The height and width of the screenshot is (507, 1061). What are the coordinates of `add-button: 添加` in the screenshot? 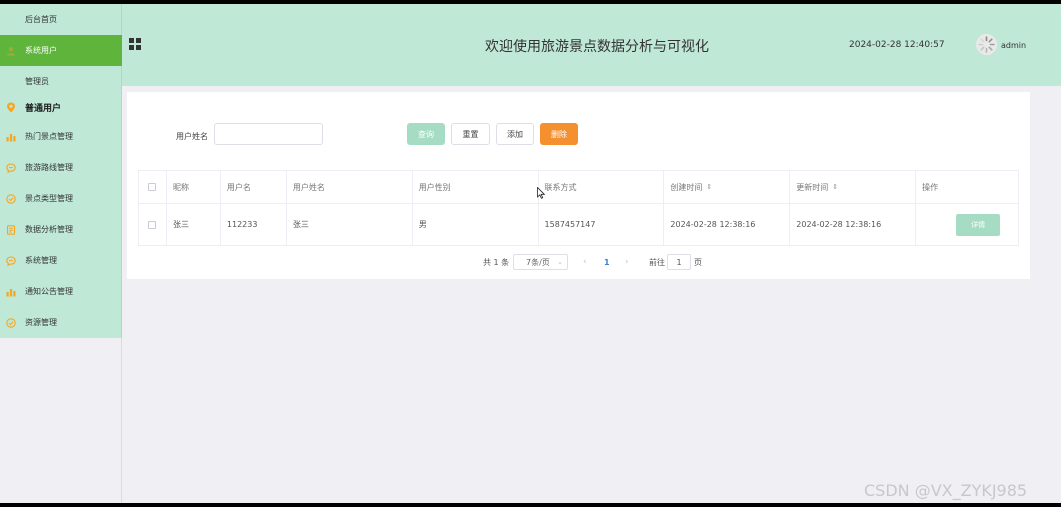 It's located at (515, 134).